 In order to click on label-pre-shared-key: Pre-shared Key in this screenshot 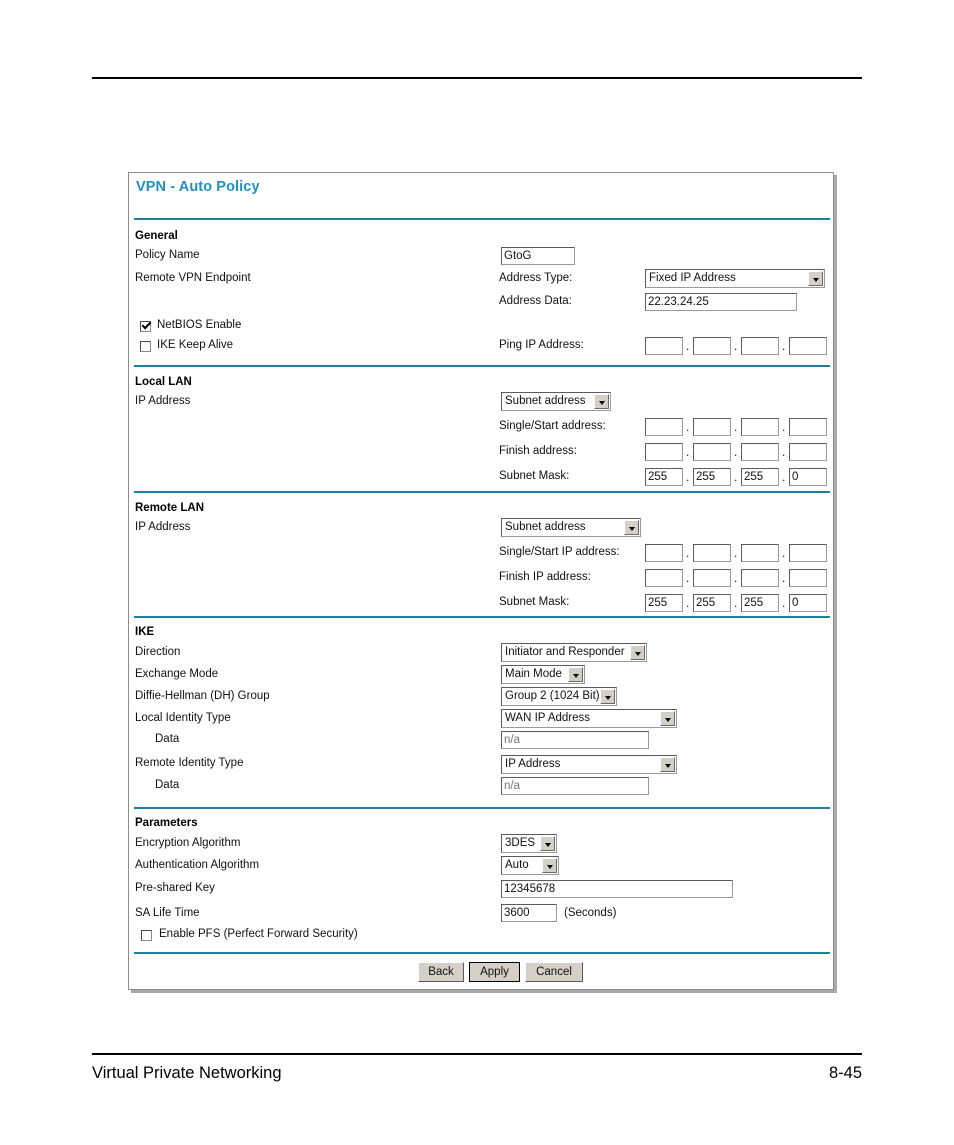, I will do `click(175, 888)`.